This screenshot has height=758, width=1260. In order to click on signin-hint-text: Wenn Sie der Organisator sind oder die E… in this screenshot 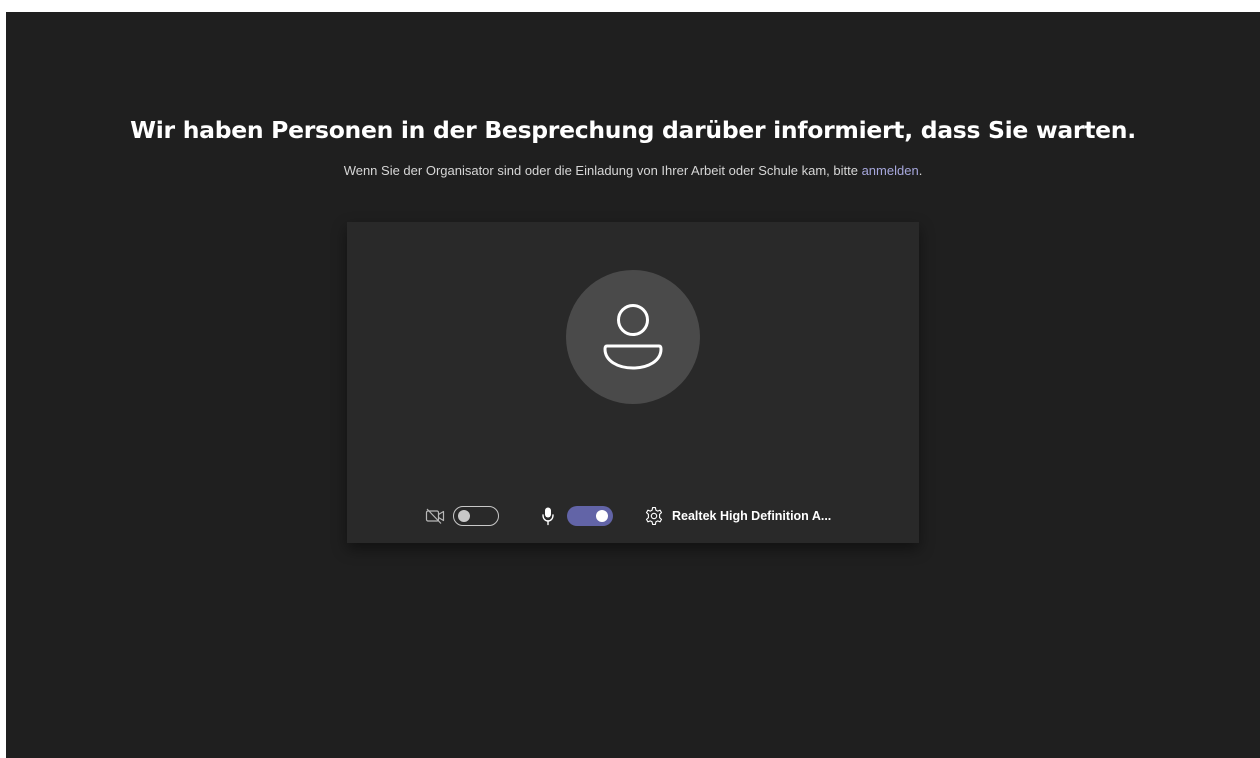, I will do `click(602, 170)`.